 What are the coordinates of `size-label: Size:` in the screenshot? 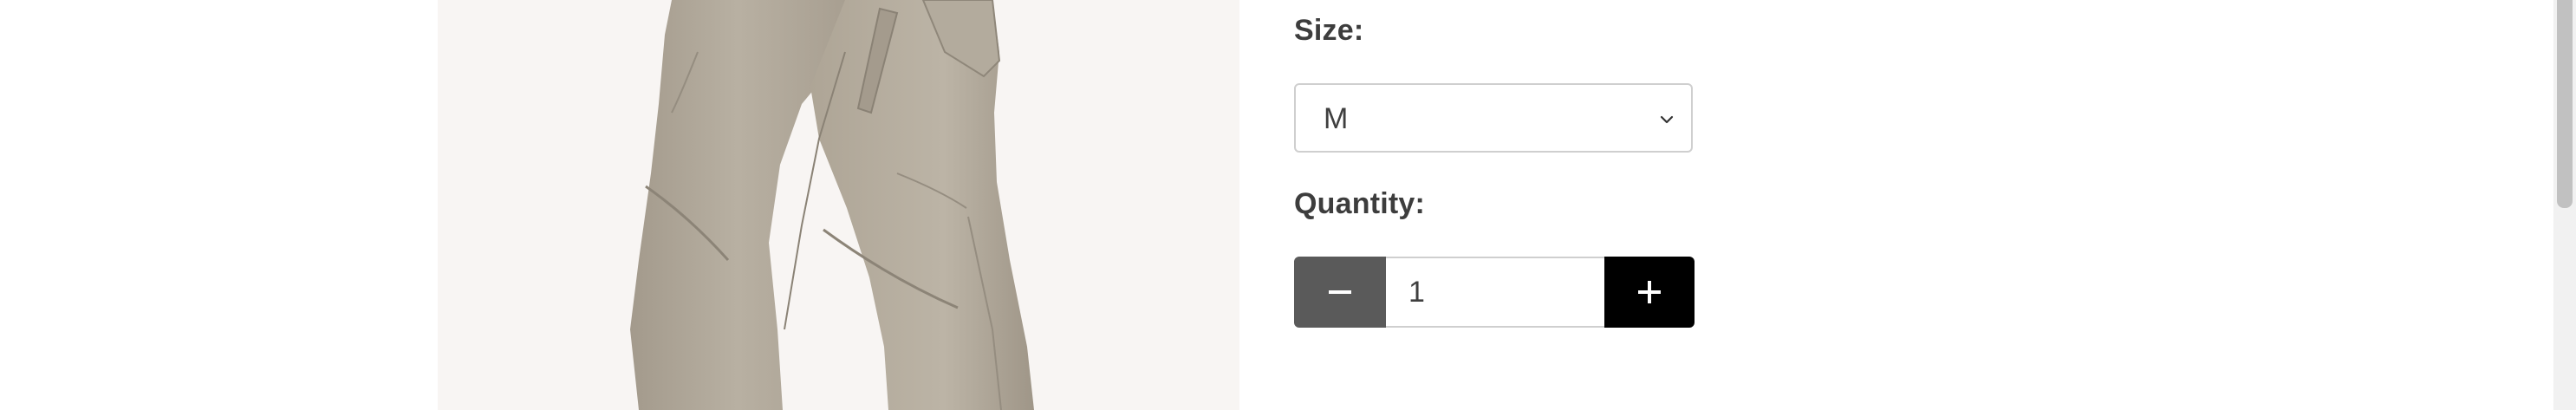 It's located at (1329, 31).